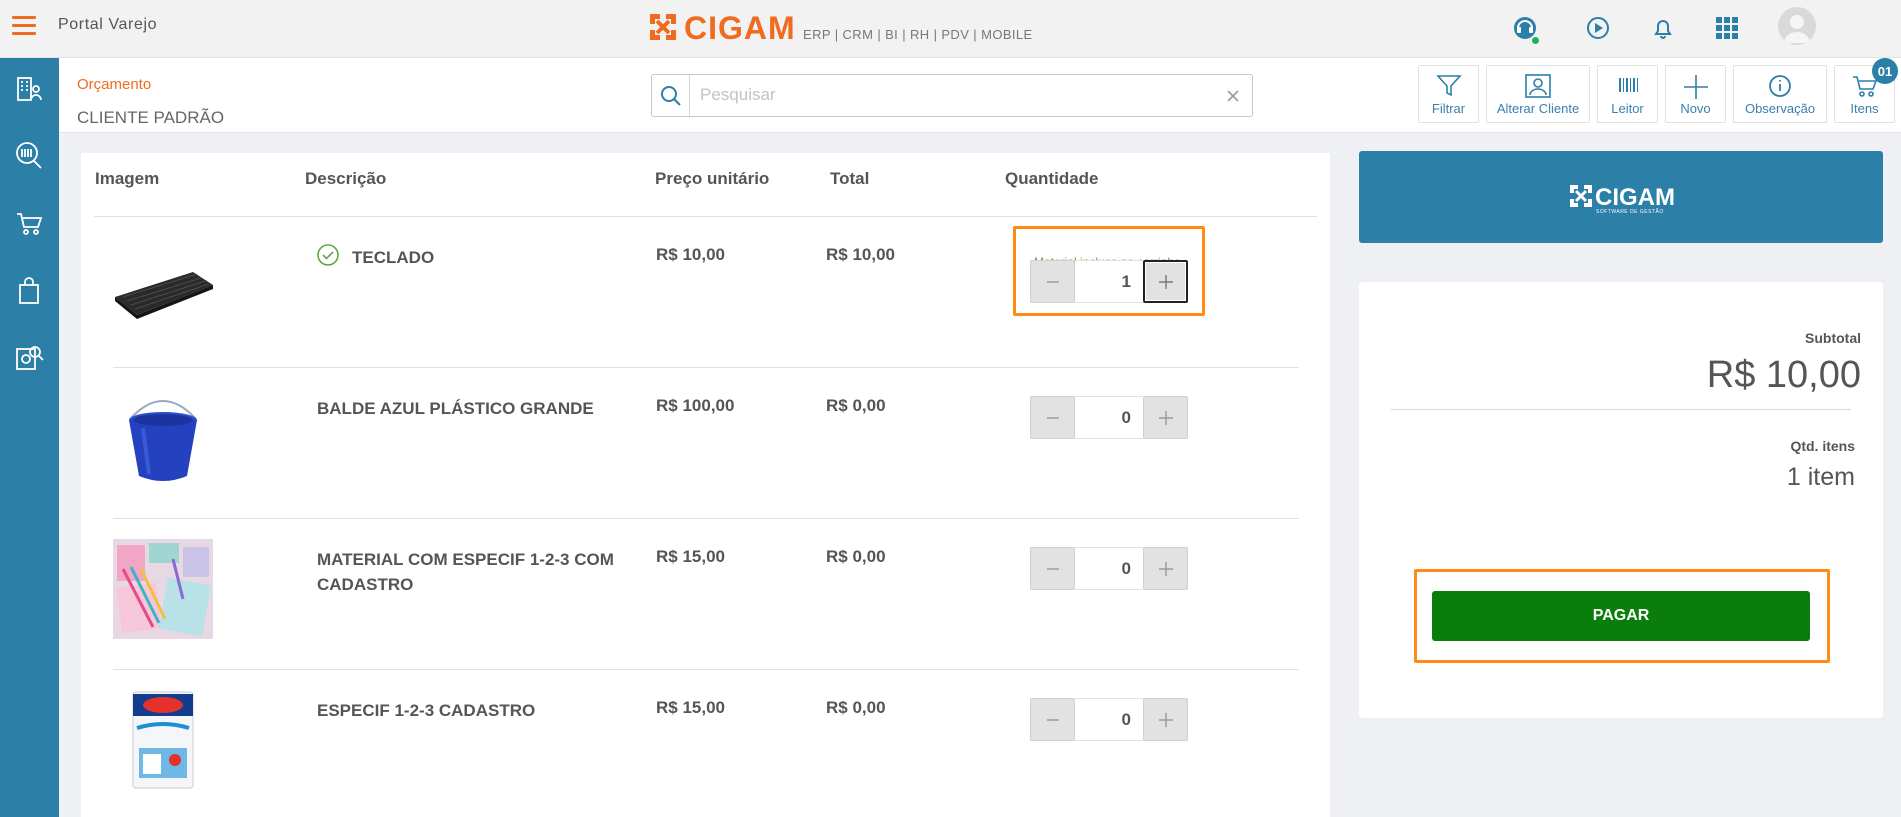  I want to click on search-input, so click(950, 95).